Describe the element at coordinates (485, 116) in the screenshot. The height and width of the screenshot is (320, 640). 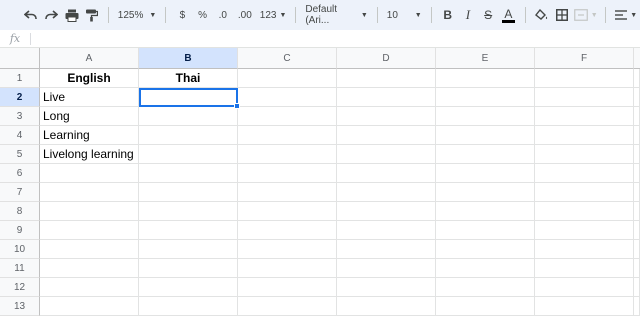
I see `cell-e3` at that location.